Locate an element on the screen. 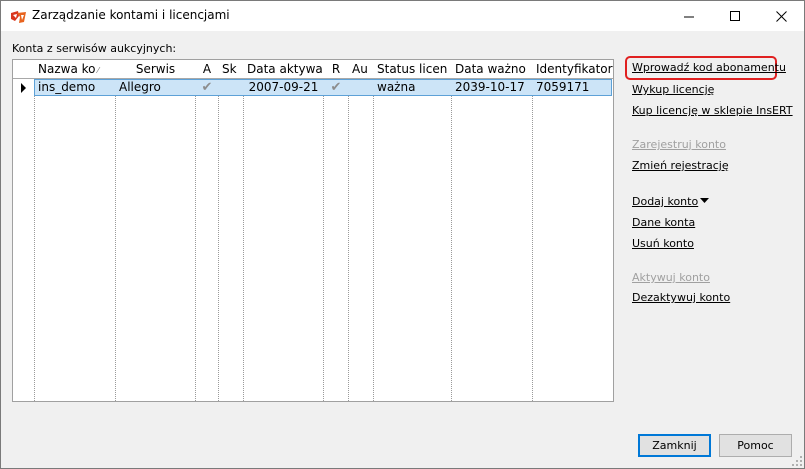 The height and width of the screenshot is (469, 805). maximize-button is located at coordinates (735, 16).